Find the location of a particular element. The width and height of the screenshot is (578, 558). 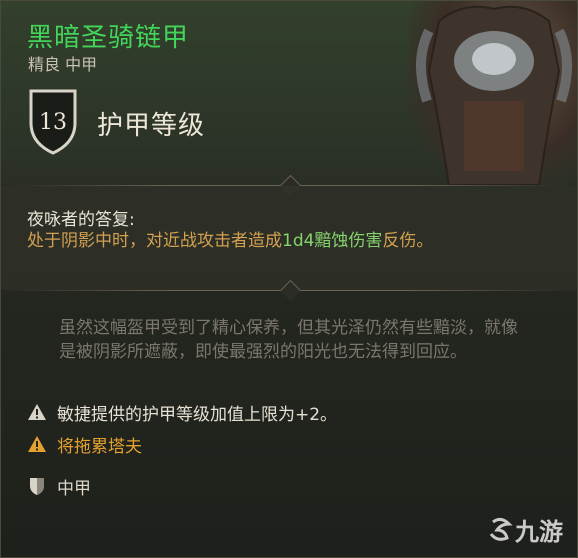

armor-class-value: 13 is located at coordinates (53, 122).